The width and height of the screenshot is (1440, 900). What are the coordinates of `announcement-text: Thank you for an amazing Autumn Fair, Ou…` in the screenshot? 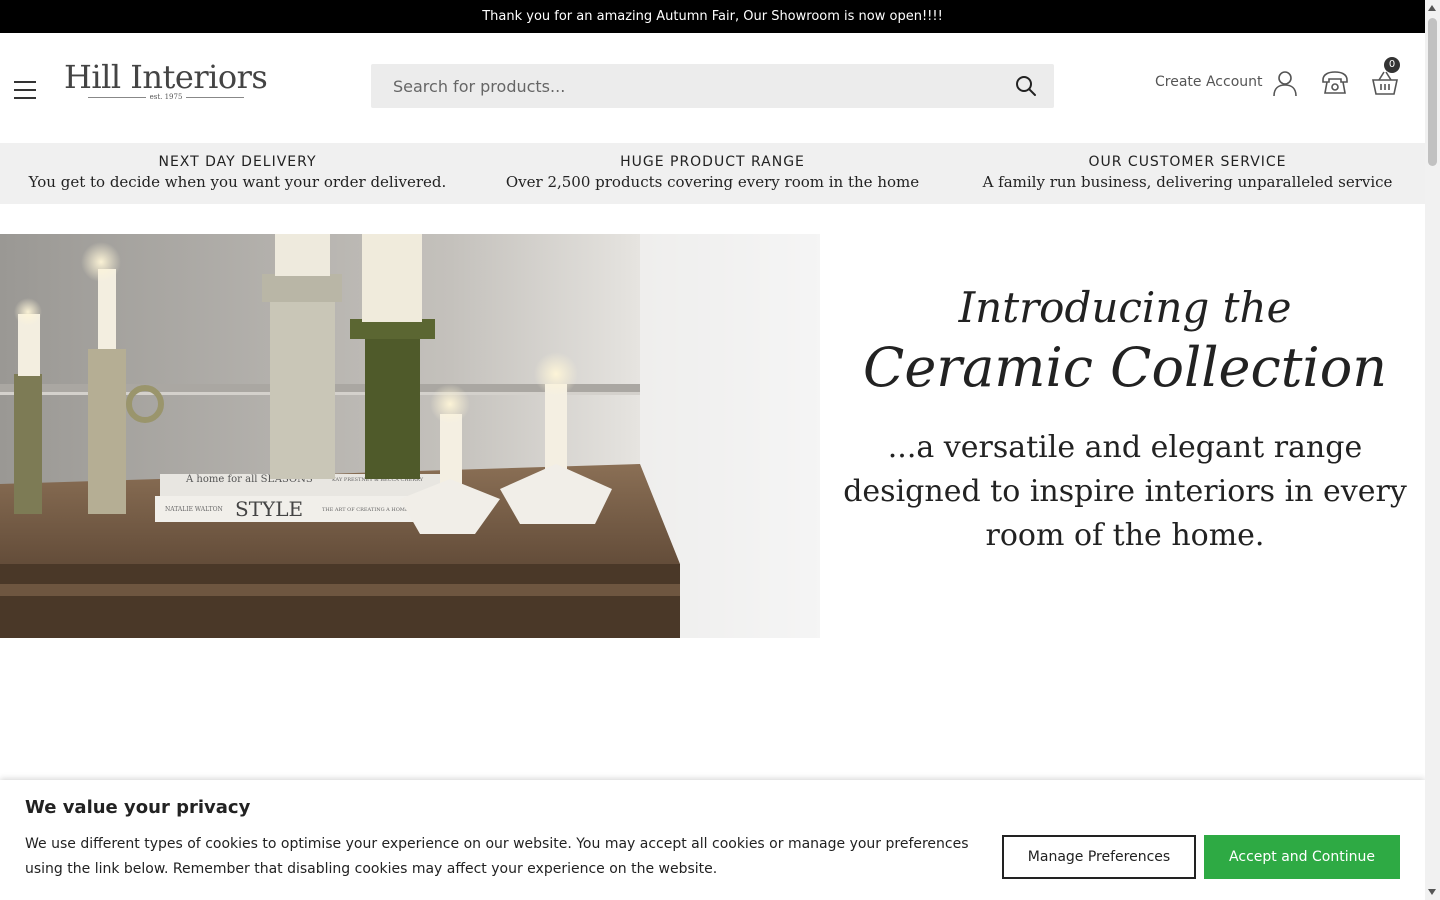 It's located at (712, 16).